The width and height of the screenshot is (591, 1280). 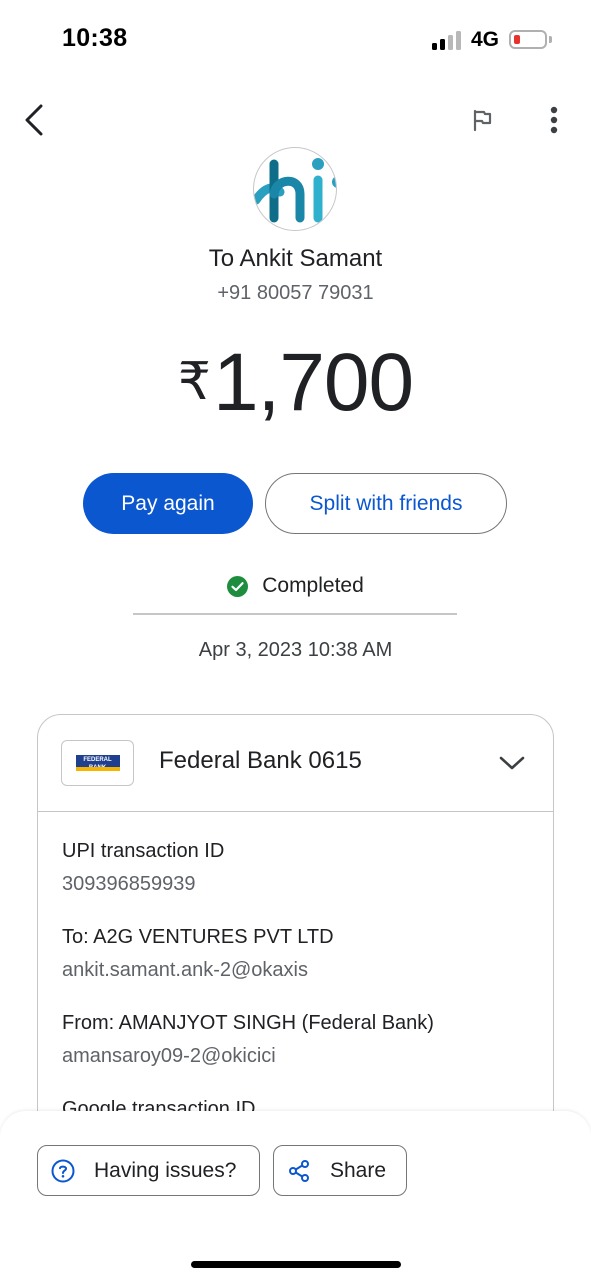 What do you see at coordinates (313, 585) in the screenshot?
I see `status-label: Completed` at bounding box center [313, 585].